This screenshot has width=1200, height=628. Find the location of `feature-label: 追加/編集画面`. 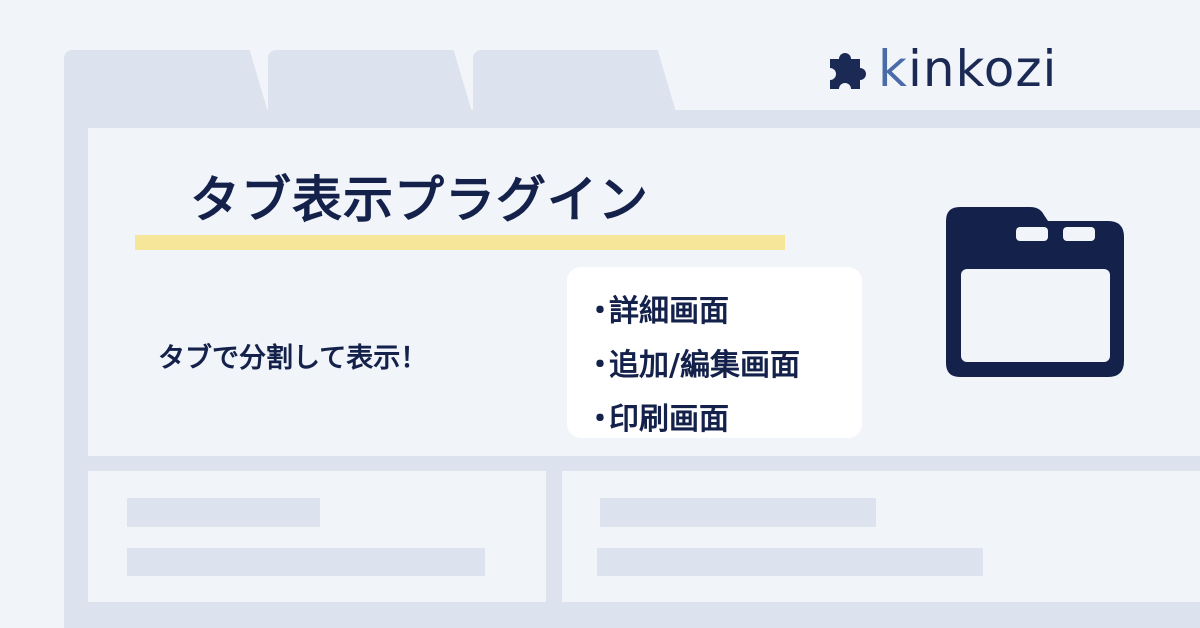

feature-label: 追加/編集画面 is located at coordinates (704, 365).